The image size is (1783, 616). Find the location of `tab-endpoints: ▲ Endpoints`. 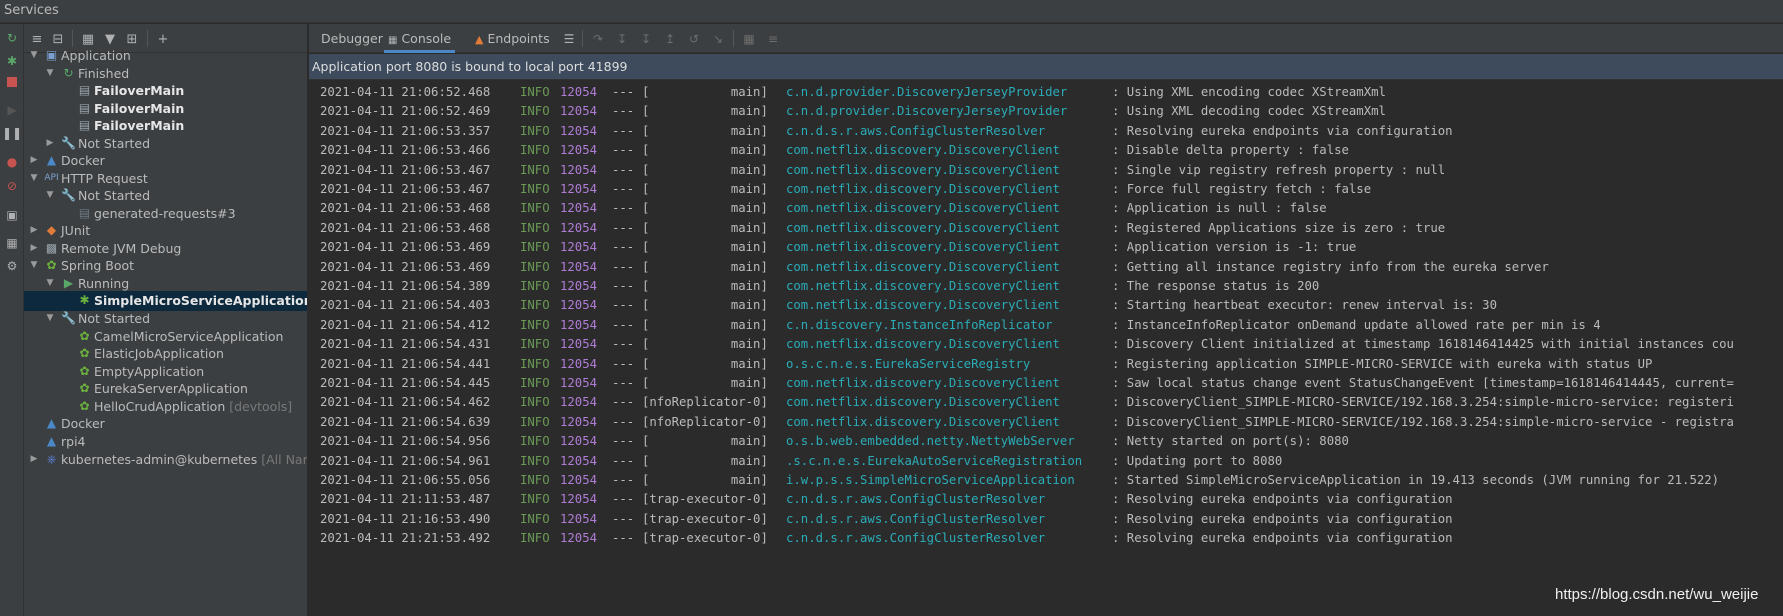

tab-endpoints: ▲ Endpoints is located at coordinates (512, 38).